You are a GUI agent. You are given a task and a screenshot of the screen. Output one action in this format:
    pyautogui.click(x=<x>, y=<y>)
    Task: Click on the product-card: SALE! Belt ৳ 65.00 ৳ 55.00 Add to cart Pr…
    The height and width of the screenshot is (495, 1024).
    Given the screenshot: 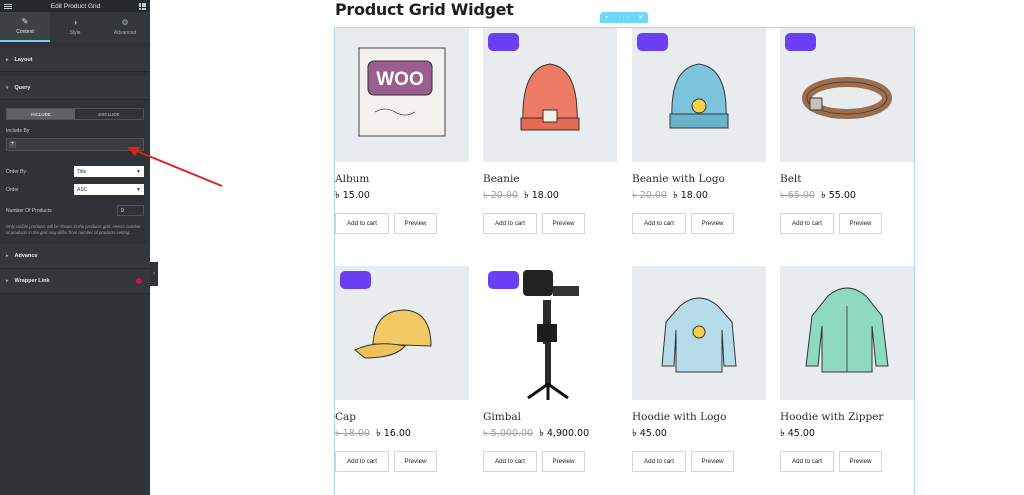 What is the action you would take?
    pyautogui.click(x=847, y=131)
    